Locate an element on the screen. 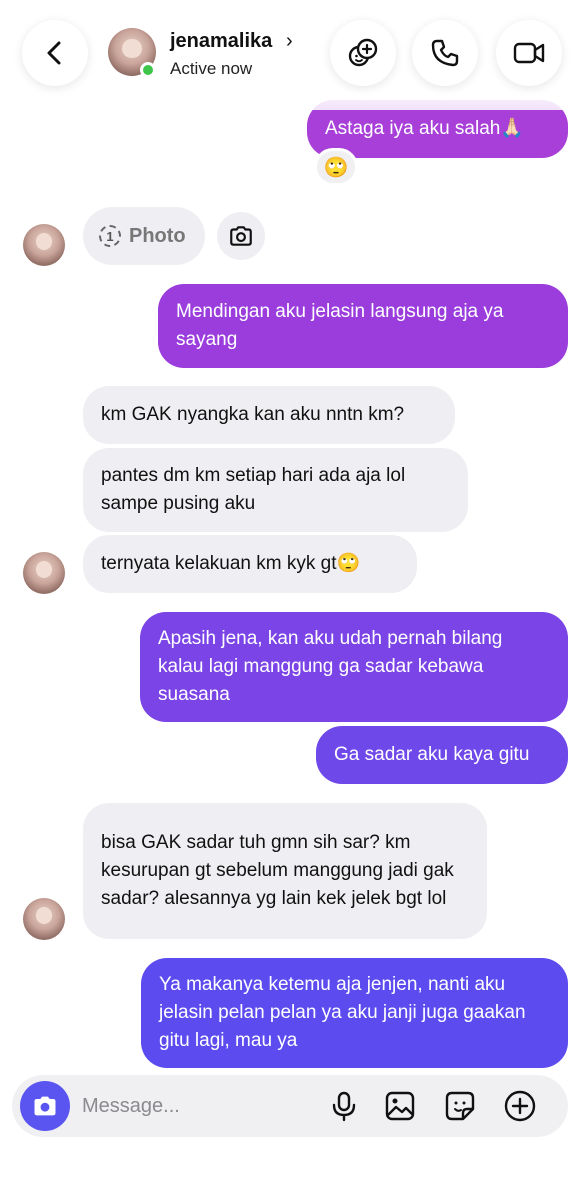 This screenshot has width=580, height=1200. online-indicator is located at coordinates (148, 70).